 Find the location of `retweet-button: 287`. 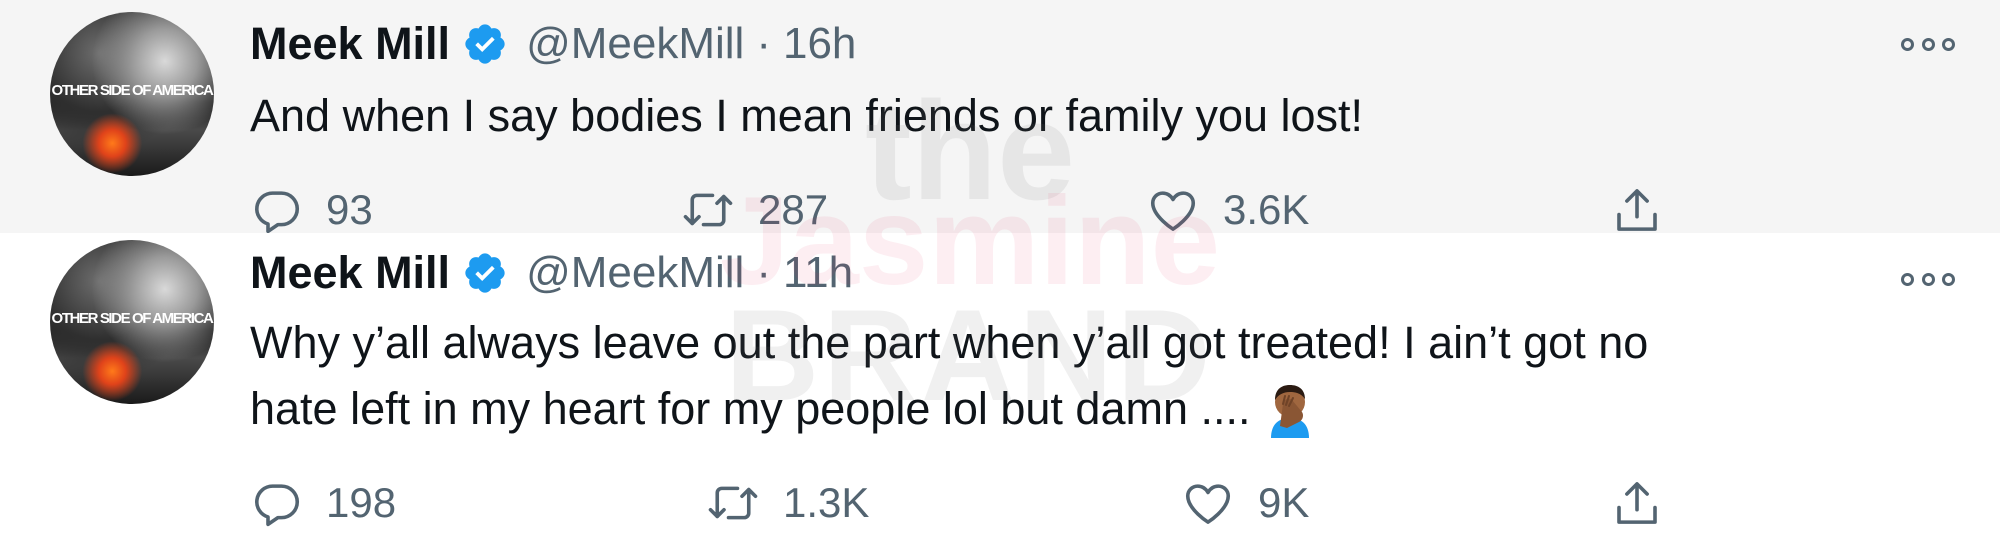

retweet-button: 287 is located at coordinates (754, 210).